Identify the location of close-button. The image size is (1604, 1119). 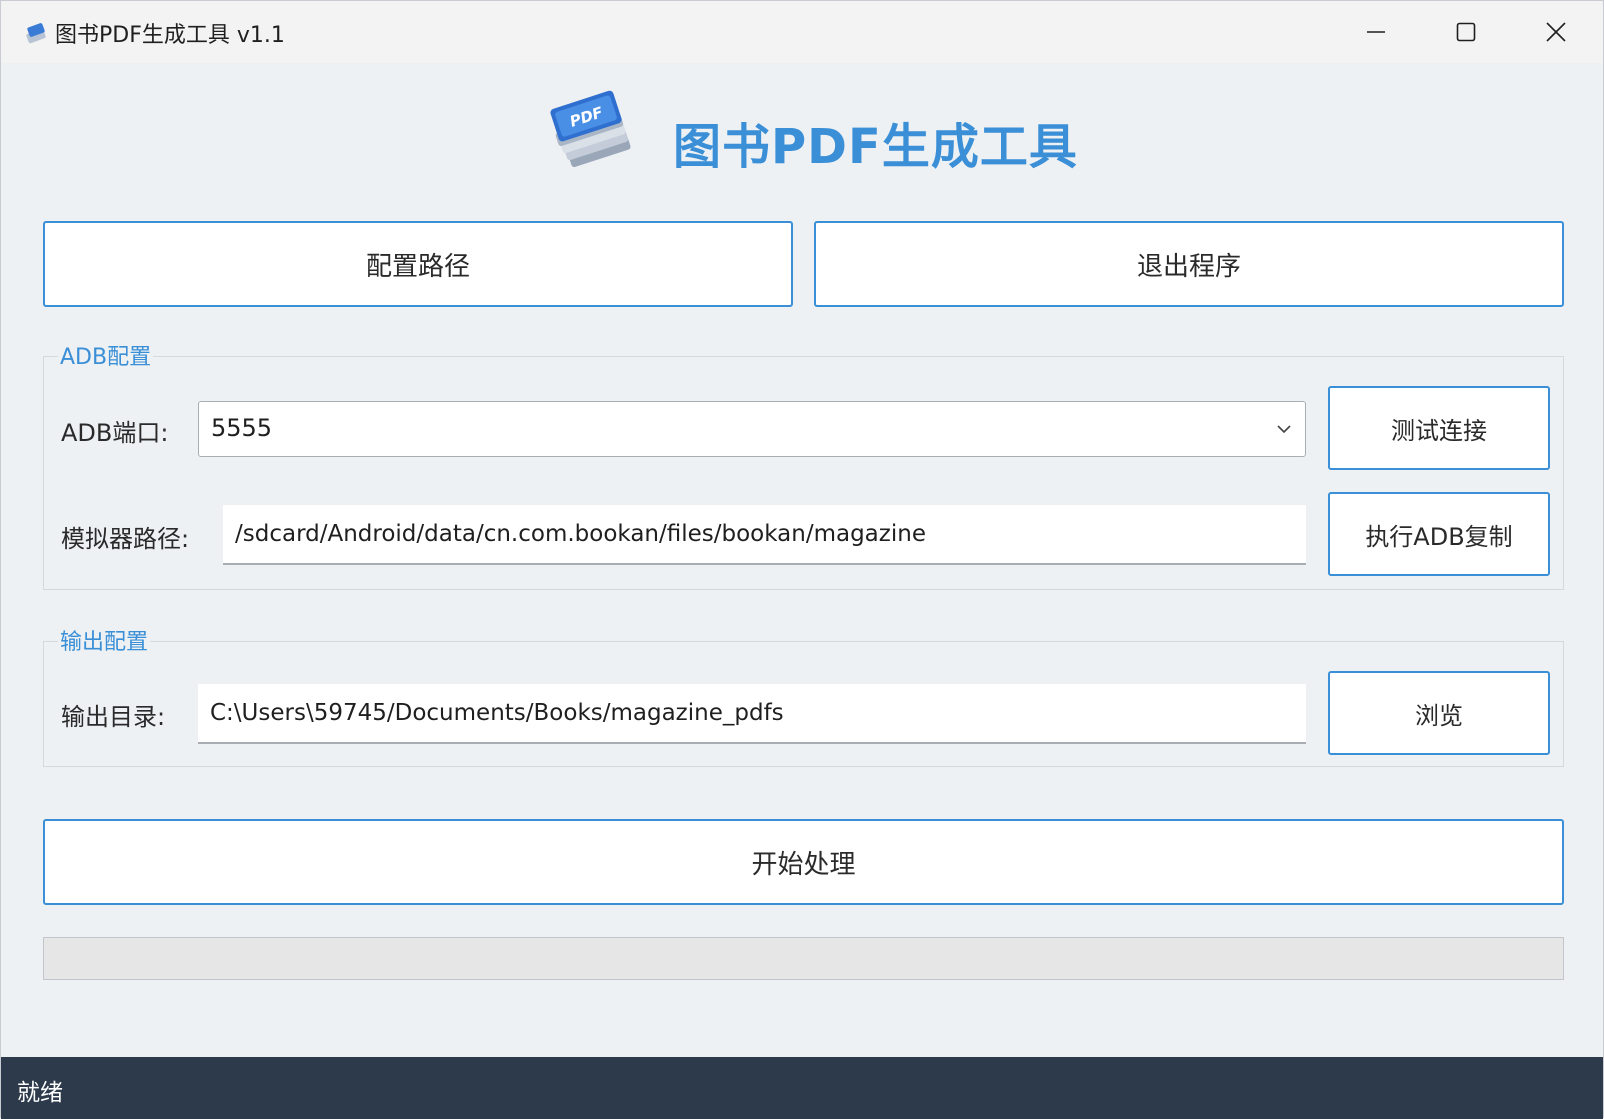
(1556, 32).